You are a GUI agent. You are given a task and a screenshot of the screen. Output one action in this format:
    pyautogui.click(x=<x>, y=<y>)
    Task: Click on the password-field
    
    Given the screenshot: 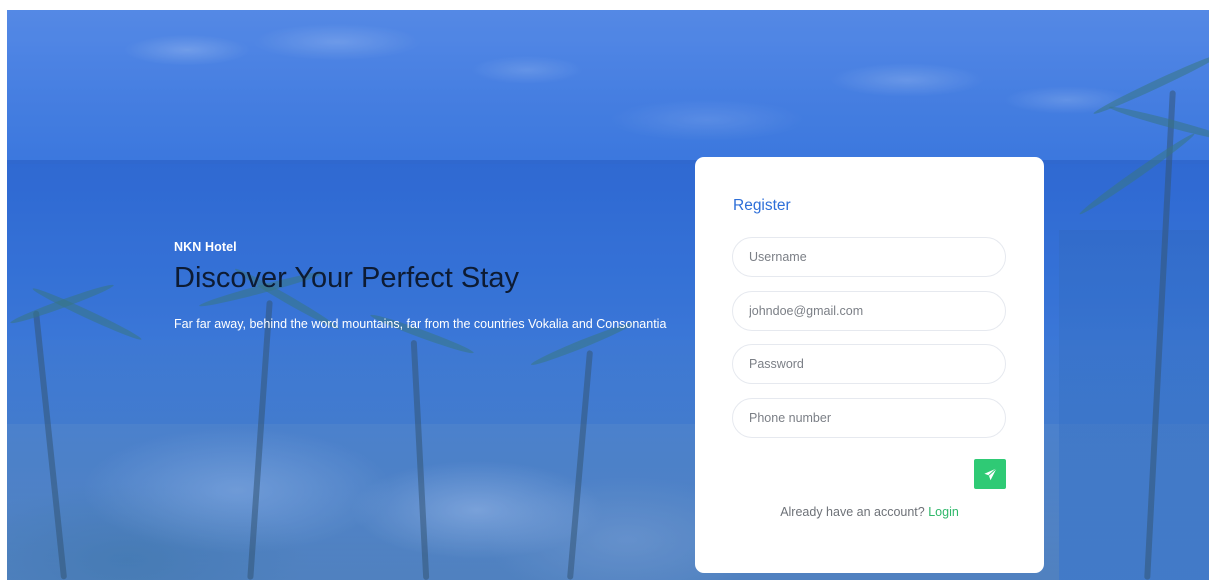 What is the action you would take?
    pyautogui.click(x=869, y=364)
    